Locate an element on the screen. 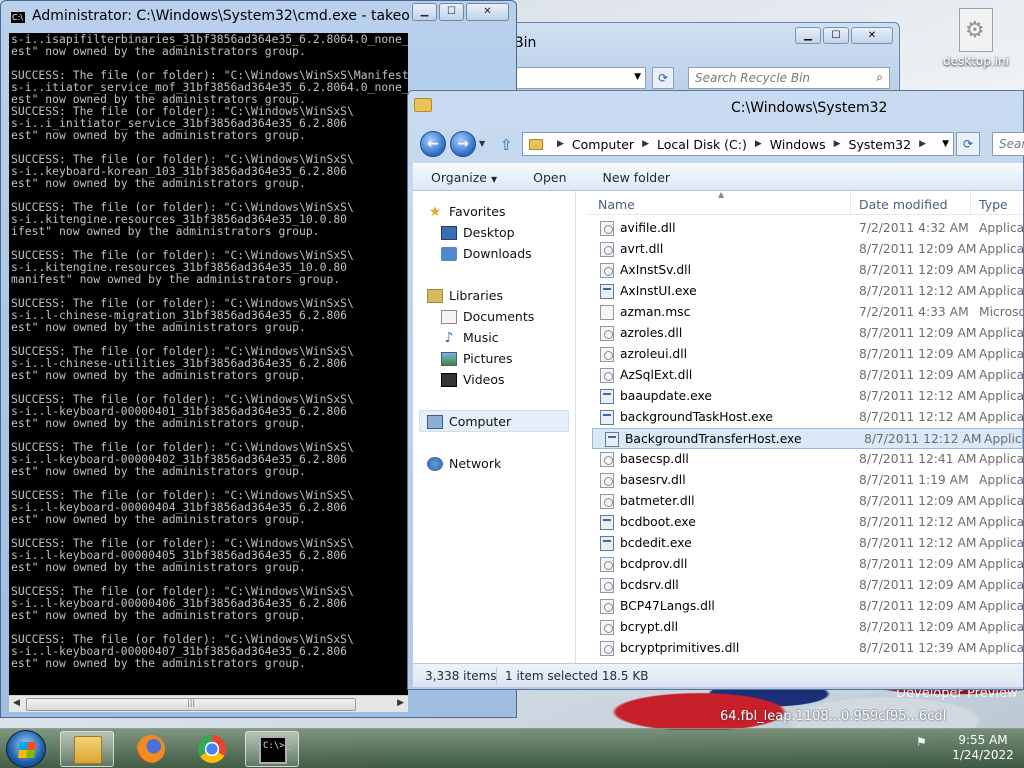  file-name: AxInstSv.dll is located at coordinates (656, 270).